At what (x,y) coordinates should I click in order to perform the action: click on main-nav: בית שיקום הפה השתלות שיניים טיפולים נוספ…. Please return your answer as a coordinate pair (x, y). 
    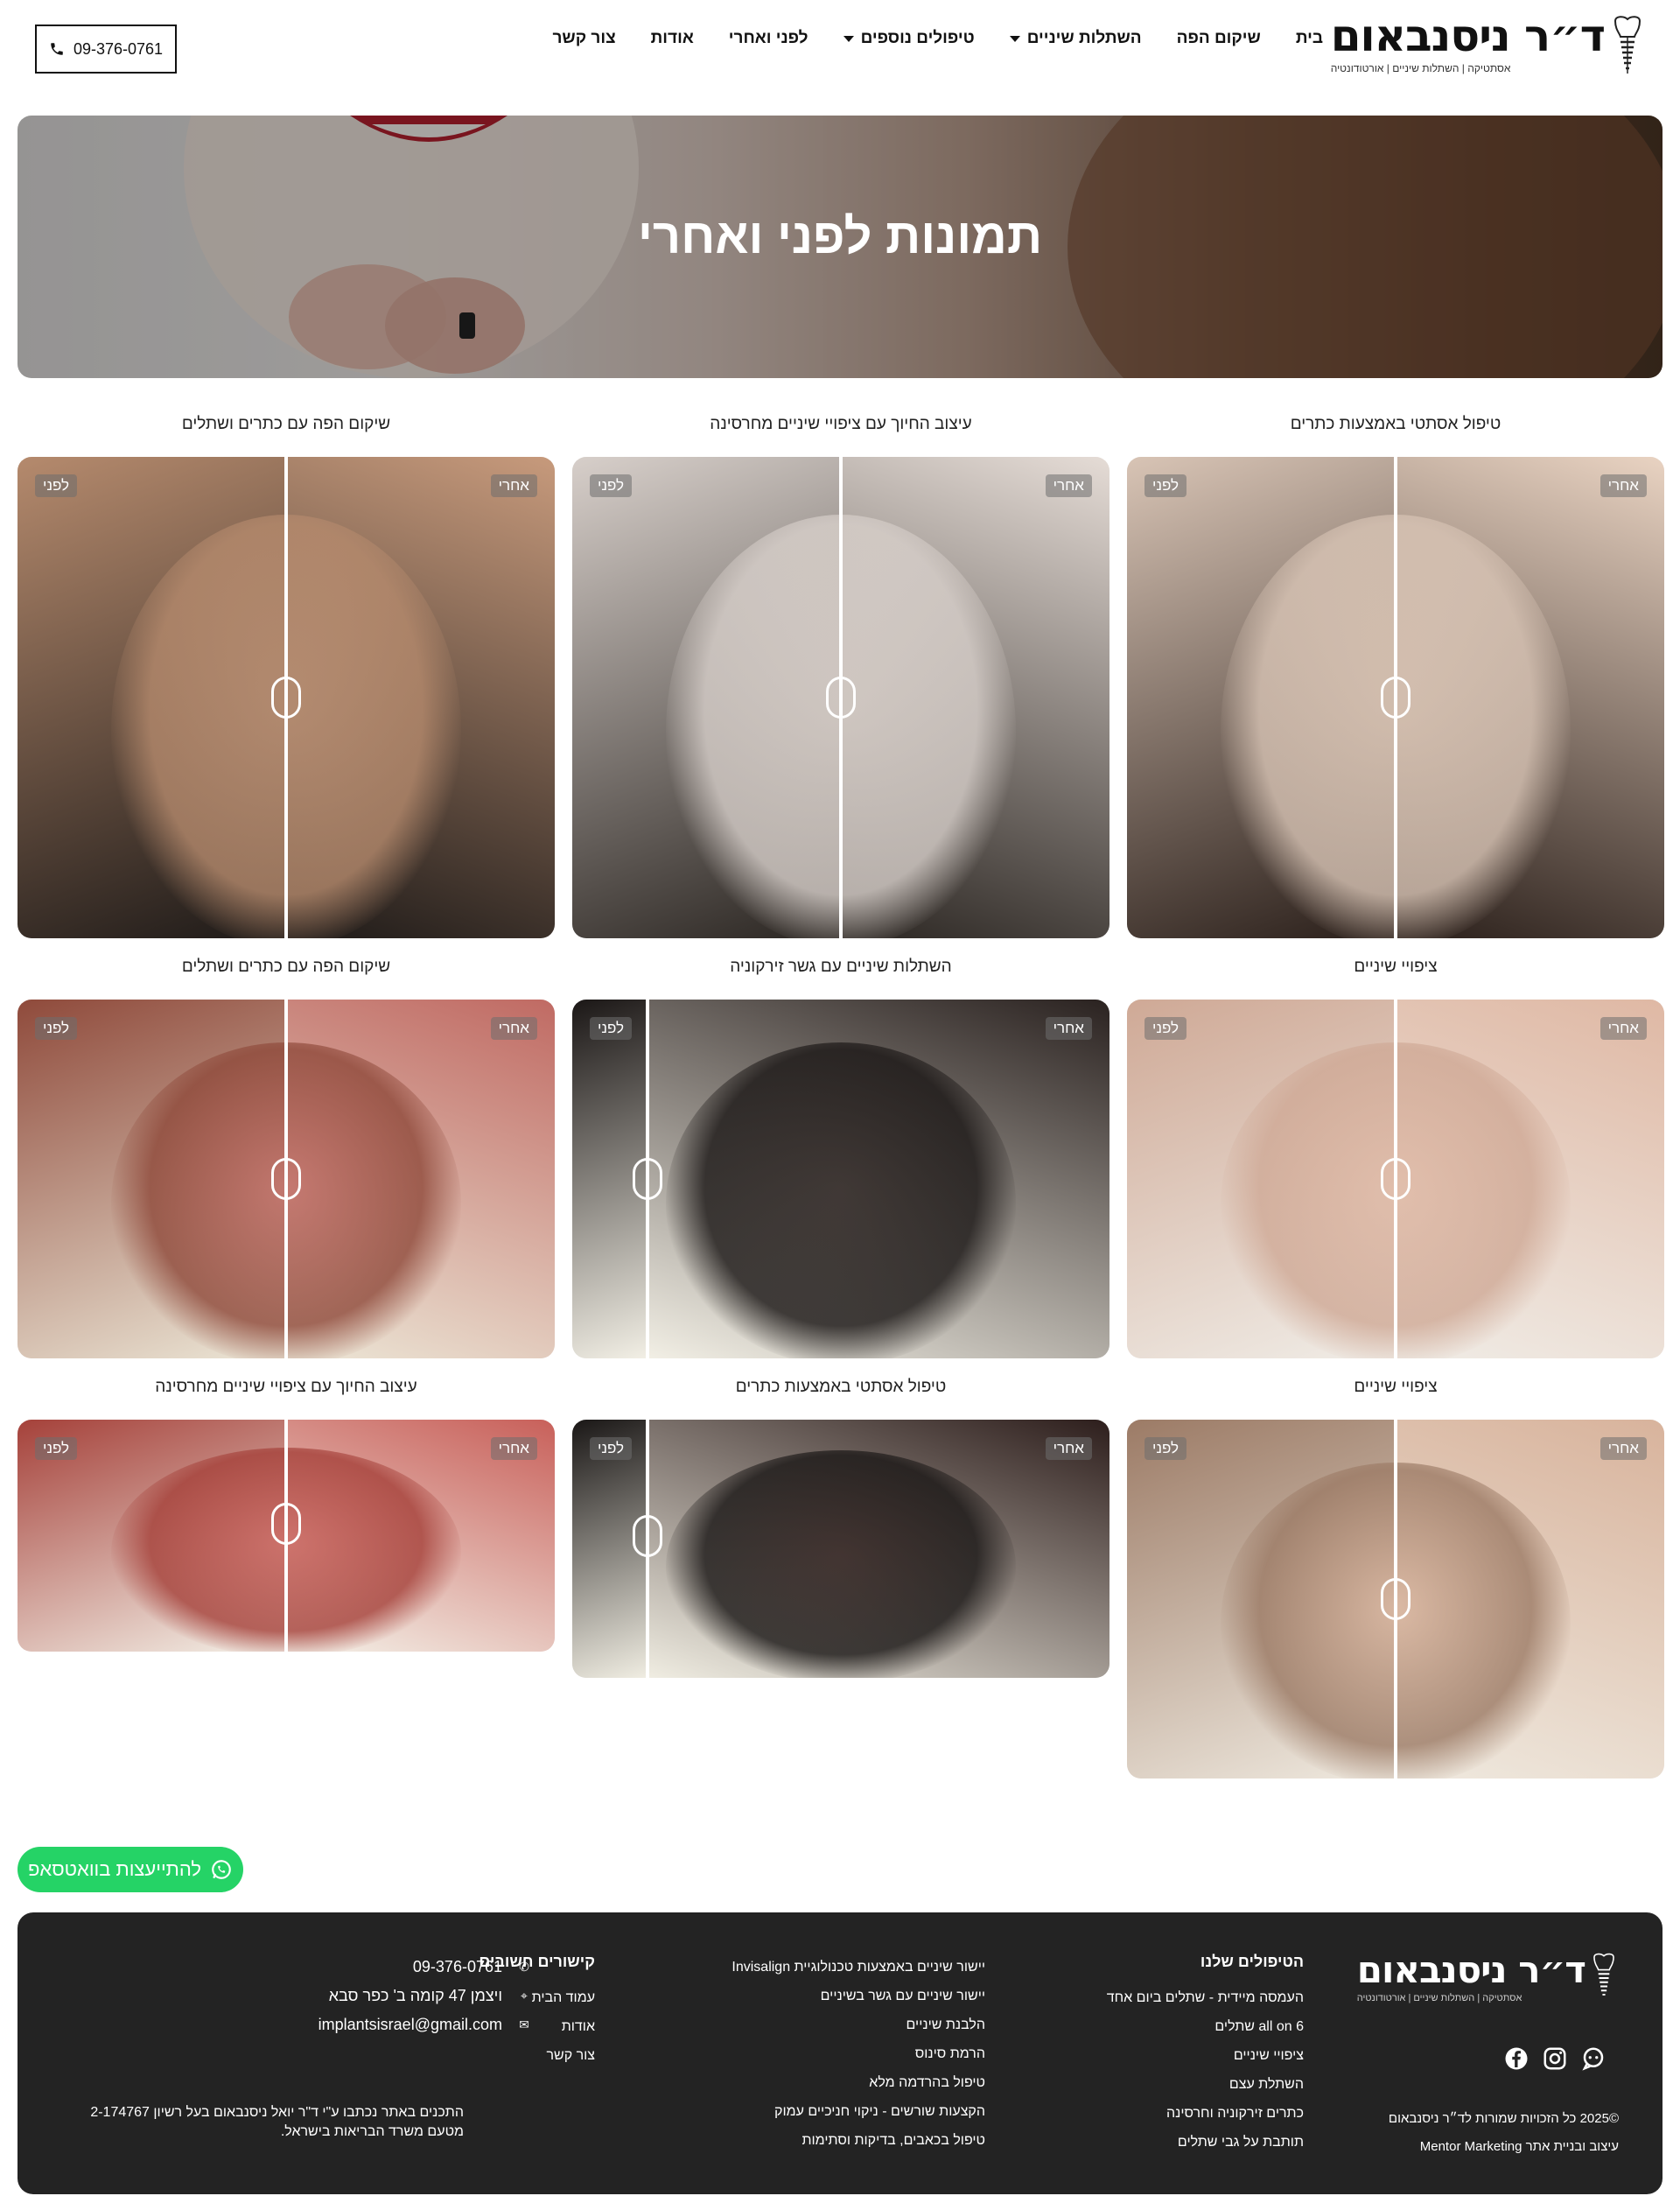
    Looking at the image, I should click on (937, 38).